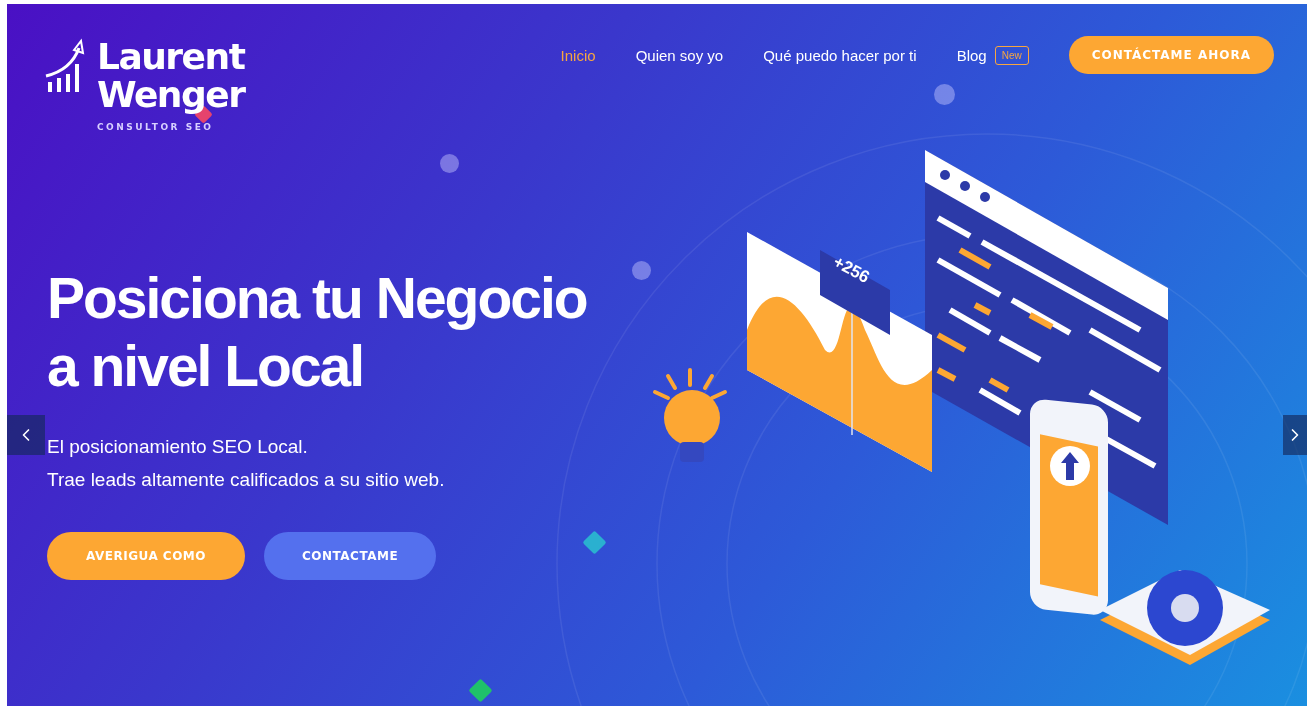 The width and height of the screenshot is (1307, 707). Describe the element at coordinates (1295, 435) in the screenshot. I see `next-slide-button` at that location.